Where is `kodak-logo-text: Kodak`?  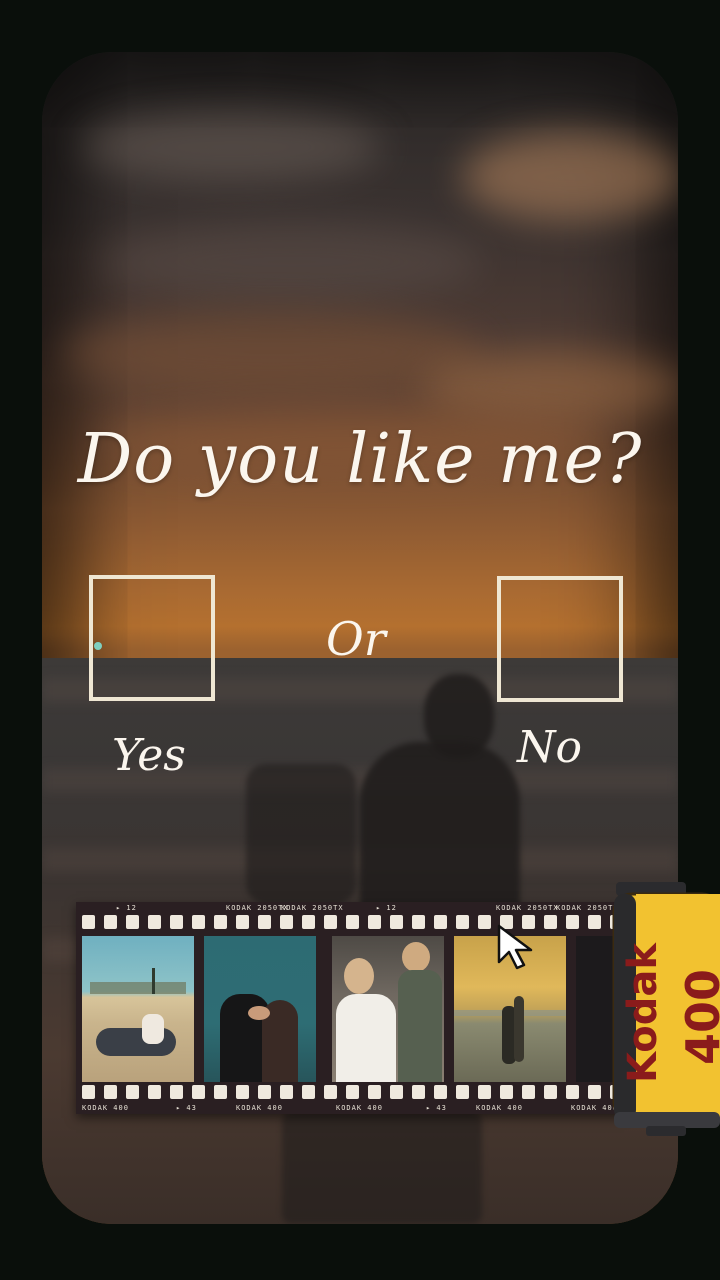
kodak-logo-text: Kodak is located at coordinates (643, 1013).